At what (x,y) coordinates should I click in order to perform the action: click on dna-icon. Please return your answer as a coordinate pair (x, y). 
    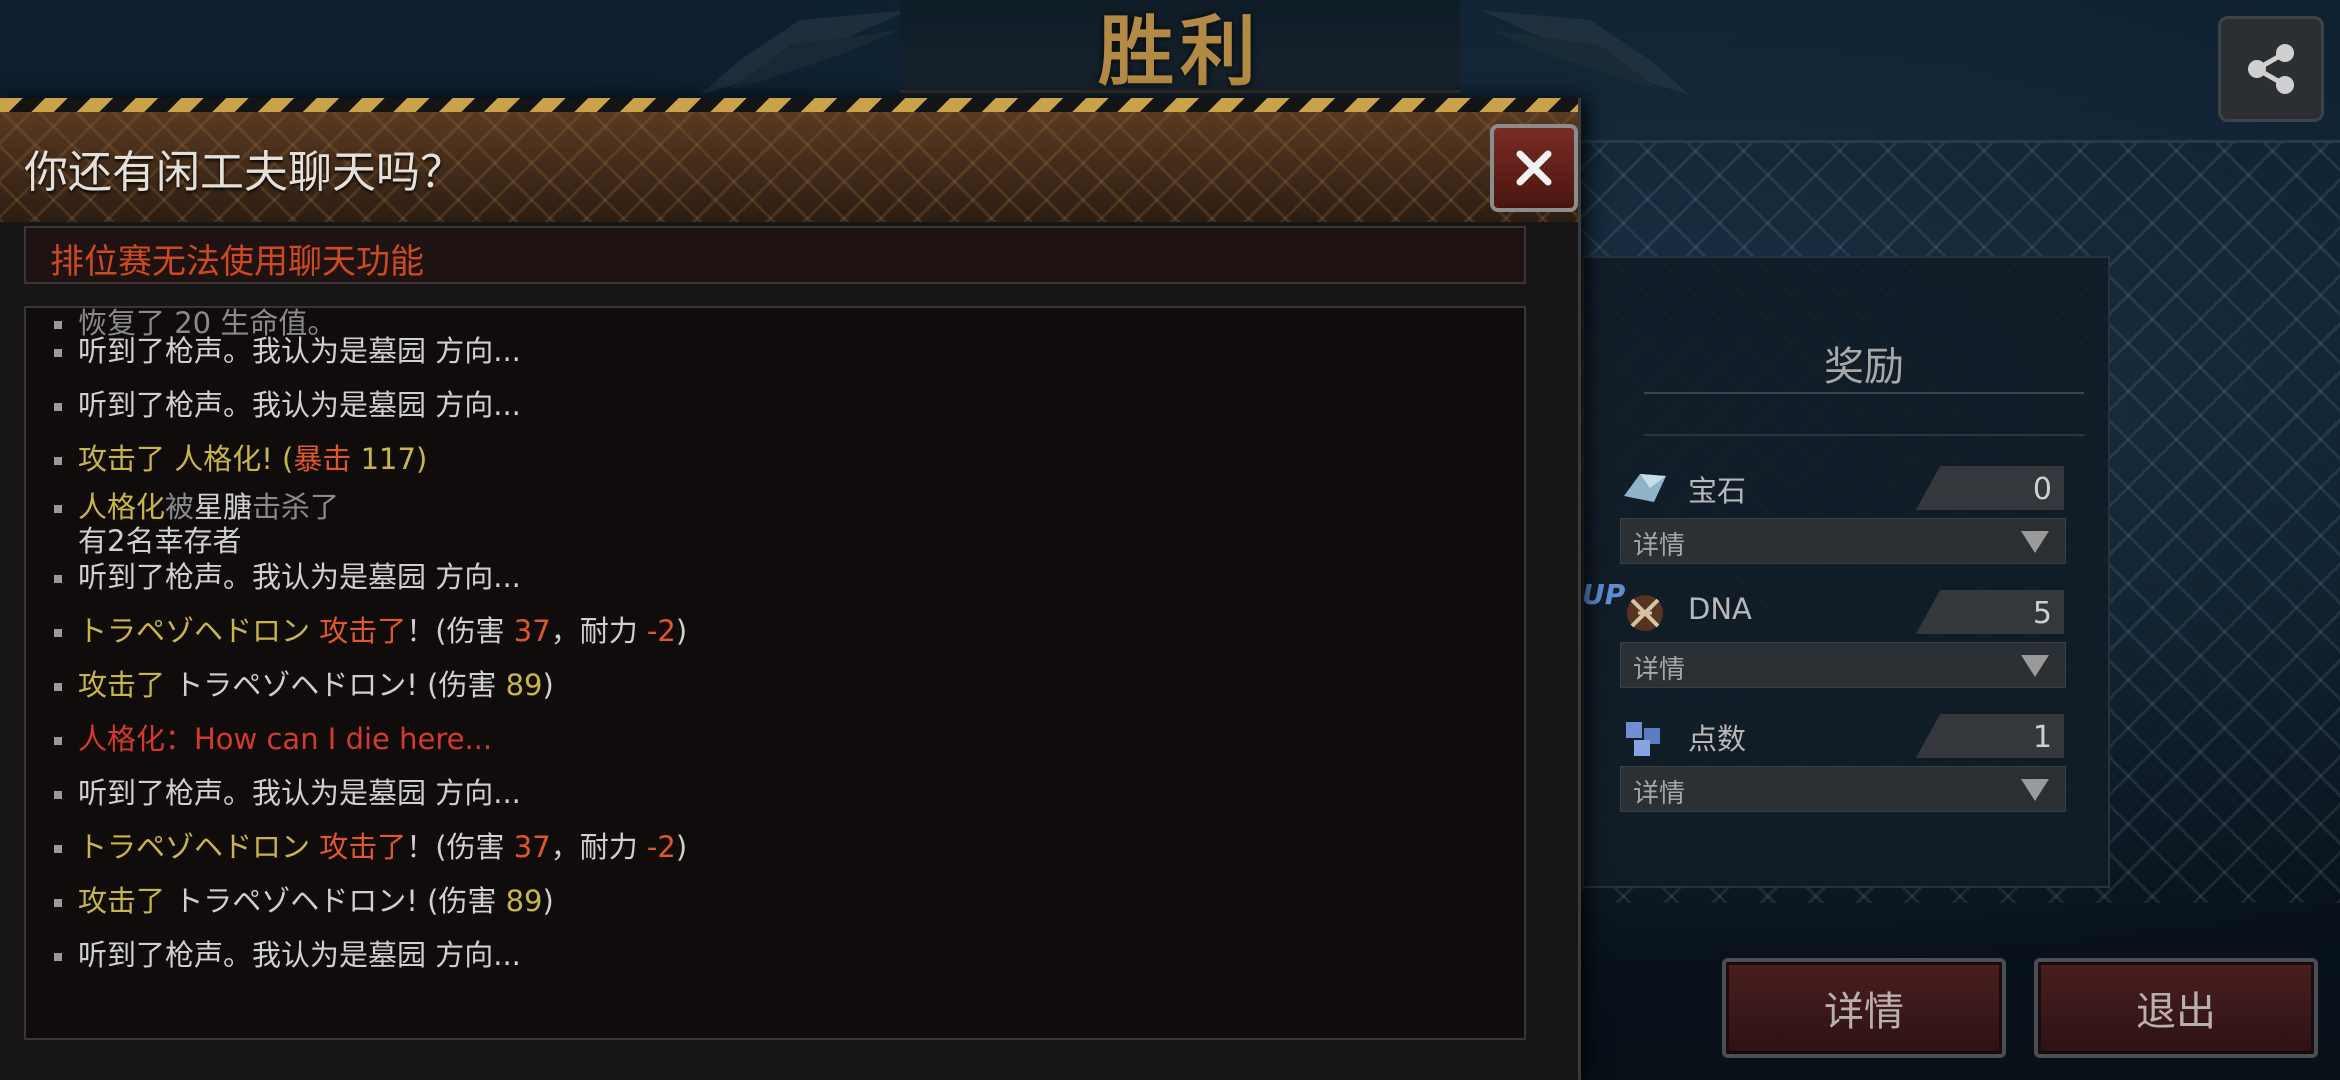
    Looking at the image, I should click on (1645, 613).